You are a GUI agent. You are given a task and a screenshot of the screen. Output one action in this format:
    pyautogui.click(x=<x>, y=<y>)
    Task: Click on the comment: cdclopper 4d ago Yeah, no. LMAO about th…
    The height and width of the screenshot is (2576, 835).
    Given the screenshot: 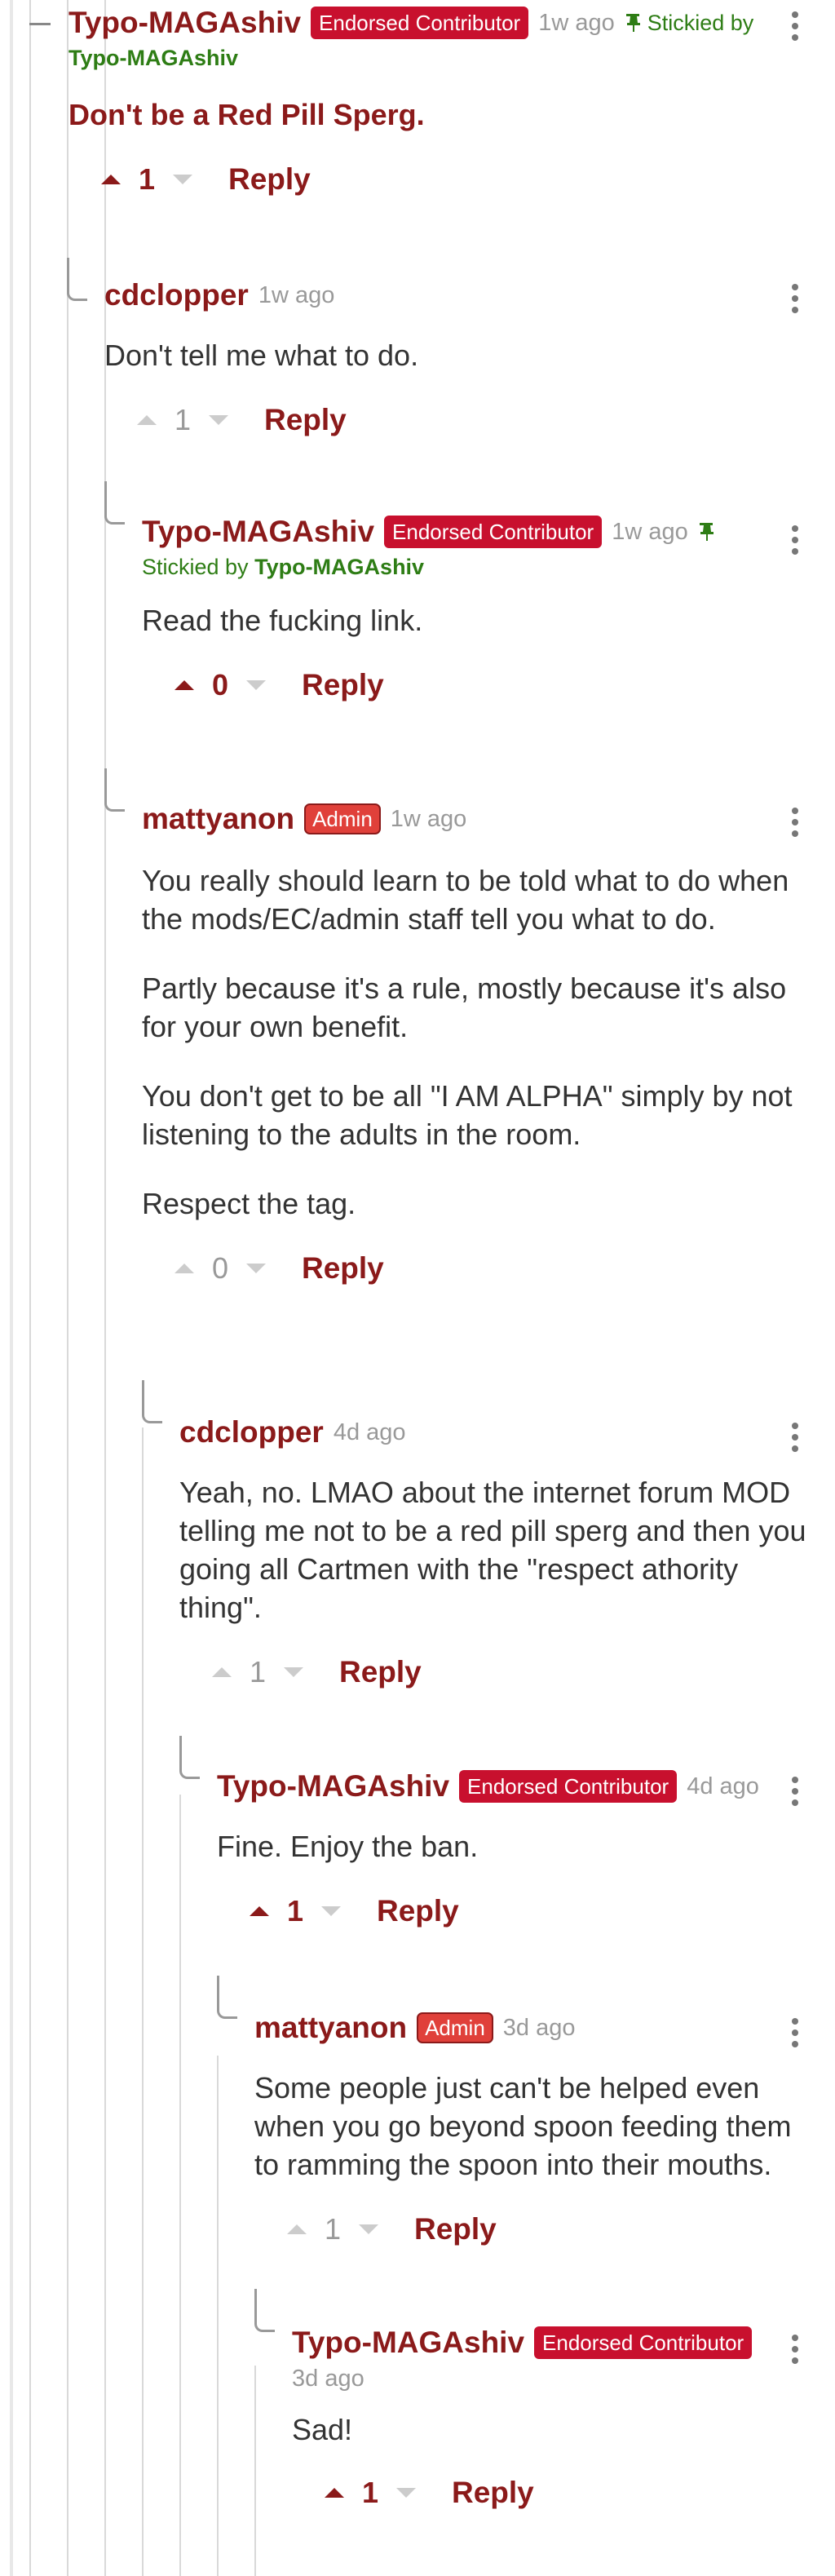 What is the action you would take?
    pyautogui.click(x=497, y=1555)
    